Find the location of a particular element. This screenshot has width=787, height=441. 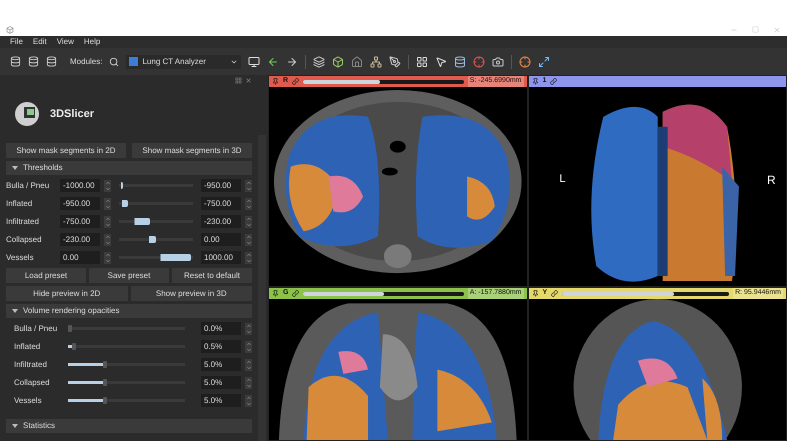

layers-icon is located at coordinates (319, 62).